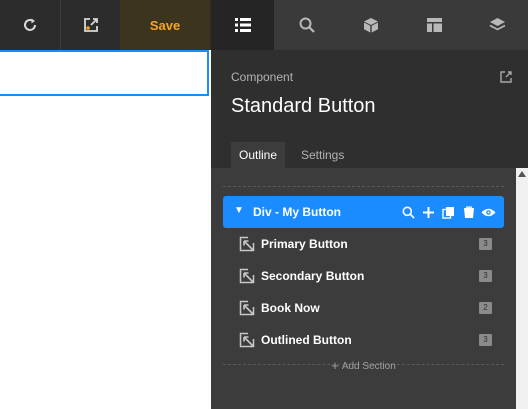  I want to click on cube-icon, so click(370, 25).